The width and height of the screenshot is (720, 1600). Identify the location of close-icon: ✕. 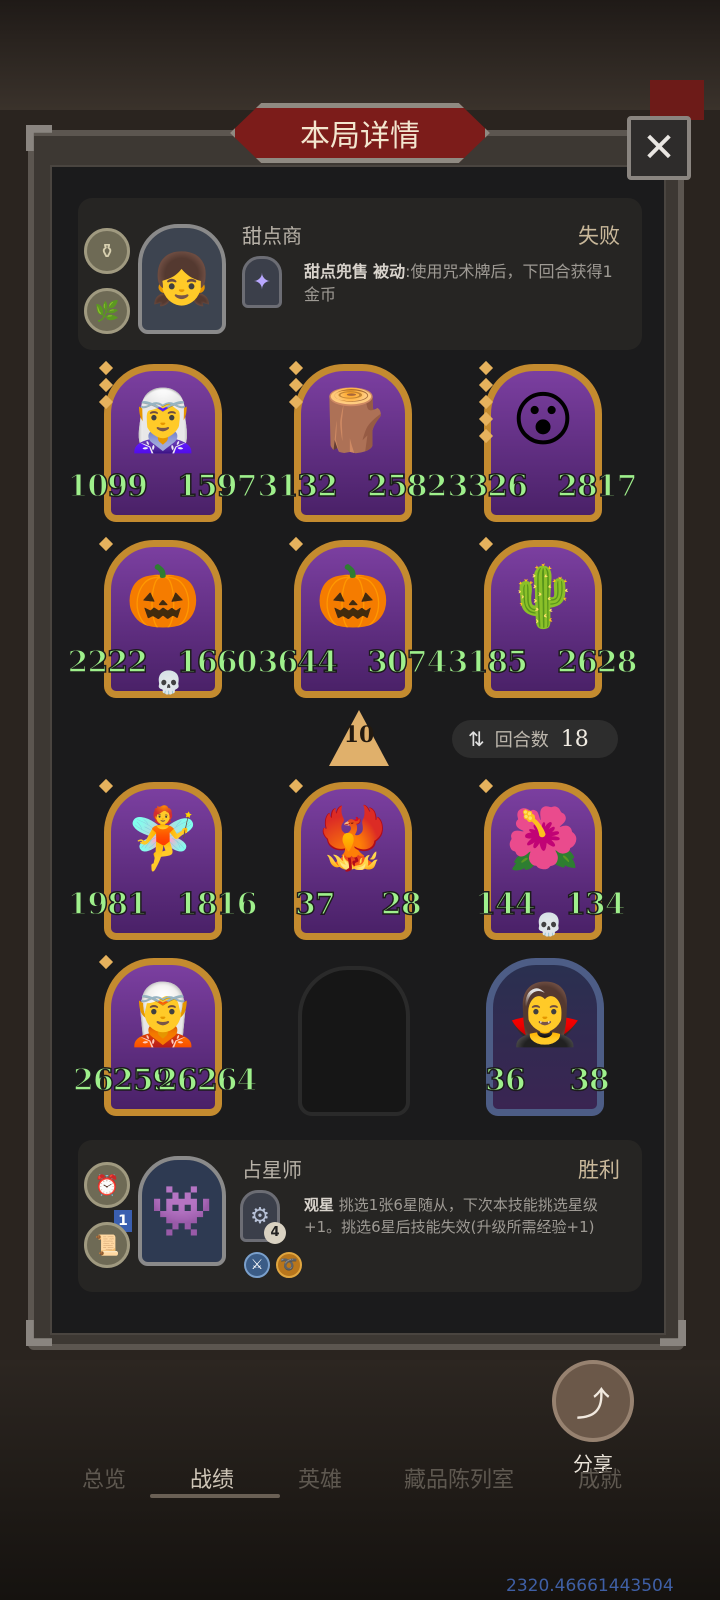
(659, 148).